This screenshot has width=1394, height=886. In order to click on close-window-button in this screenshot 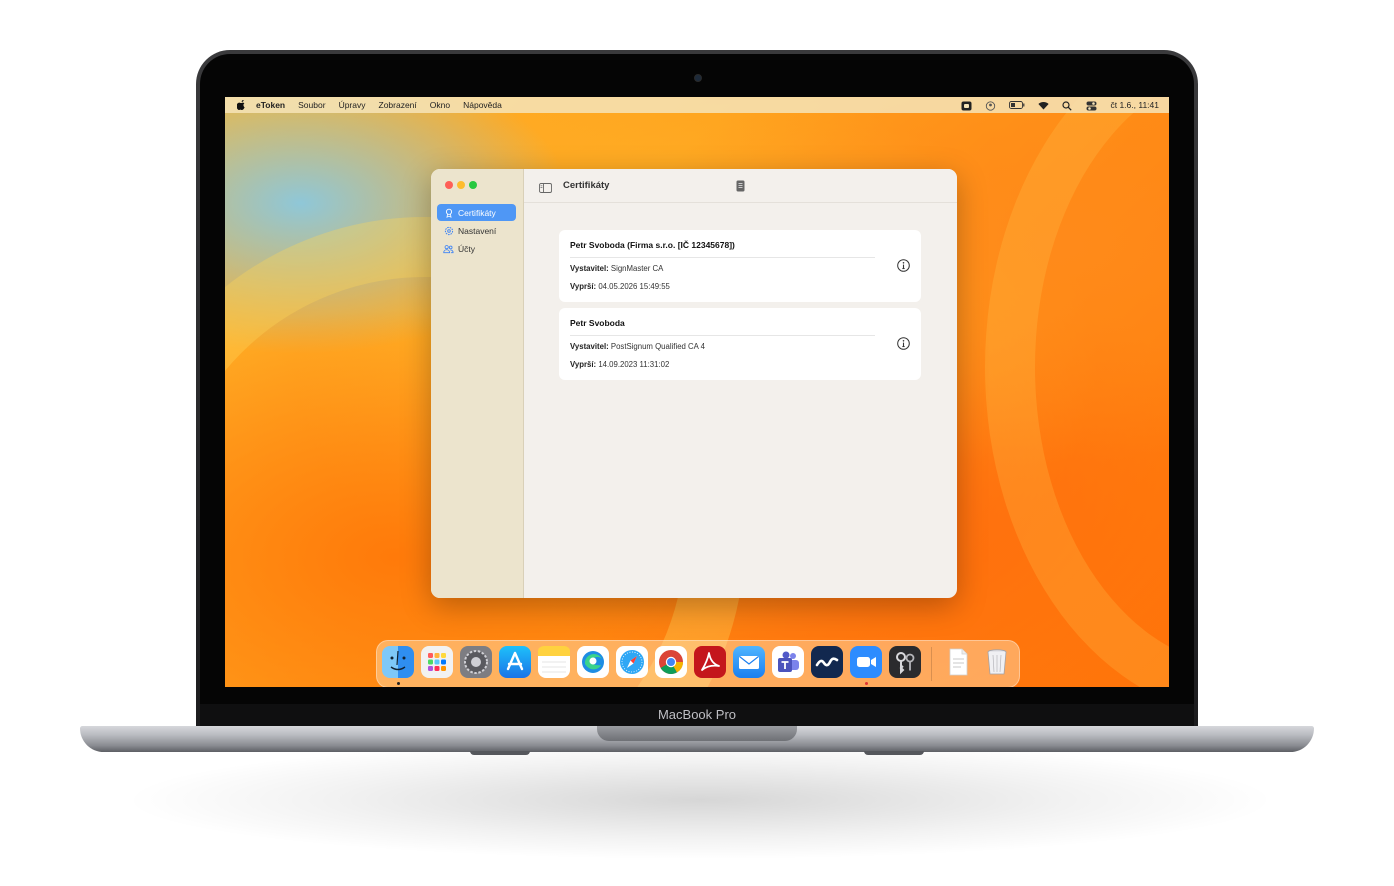, I will do `click(449, 185)`.